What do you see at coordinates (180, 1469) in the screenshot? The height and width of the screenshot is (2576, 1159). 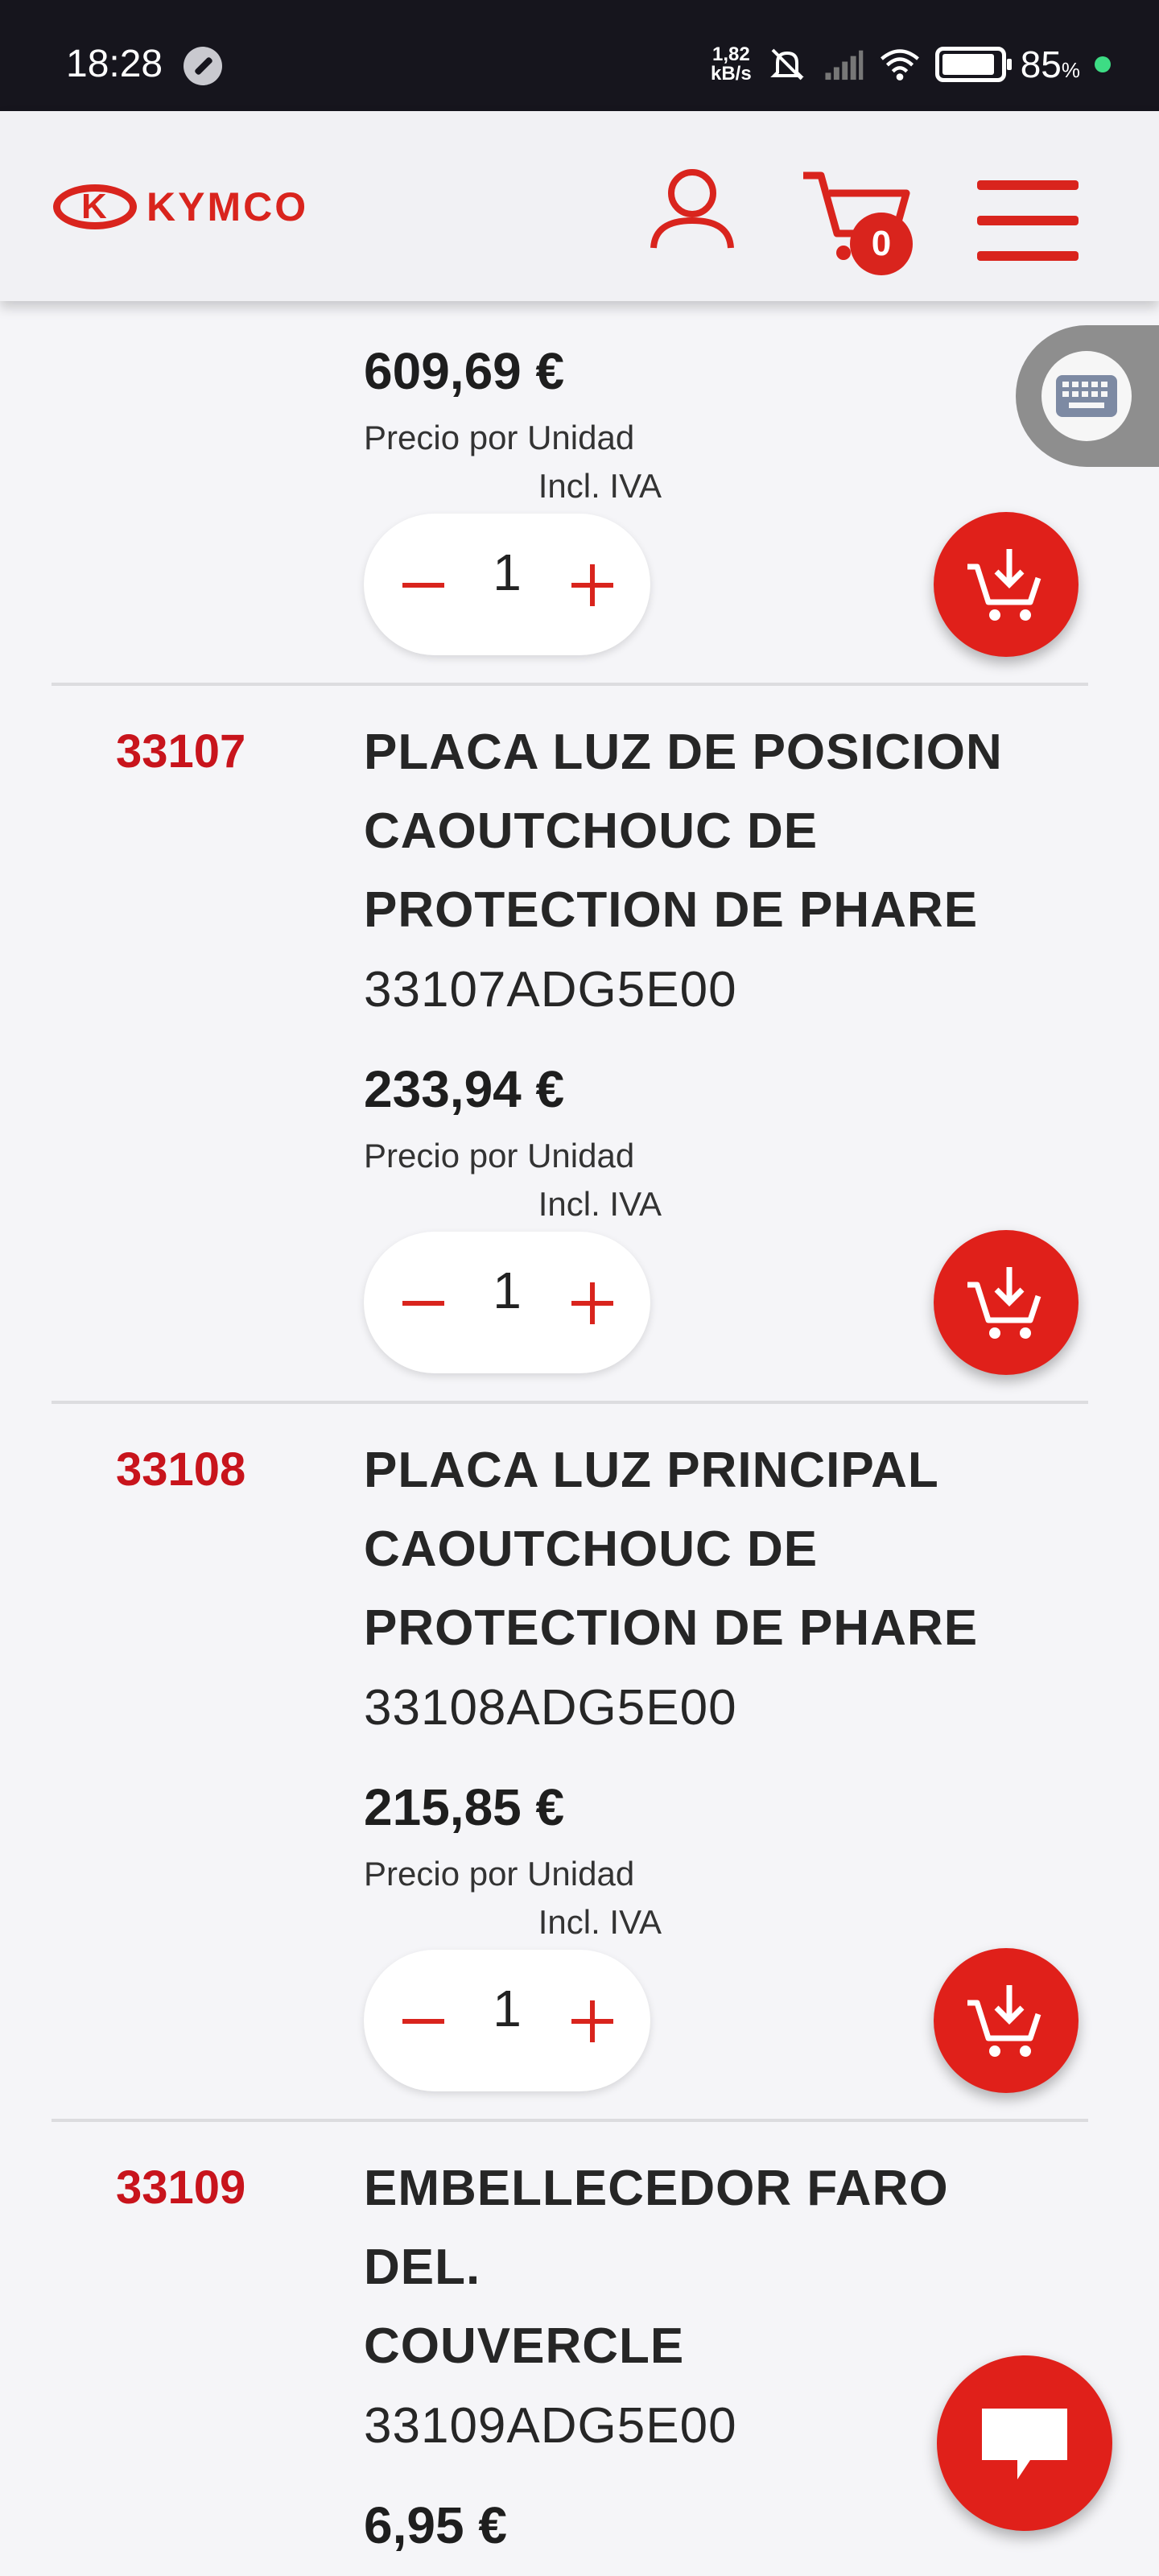 I see `product-code: 33108` at bounding box center [180, 1469].